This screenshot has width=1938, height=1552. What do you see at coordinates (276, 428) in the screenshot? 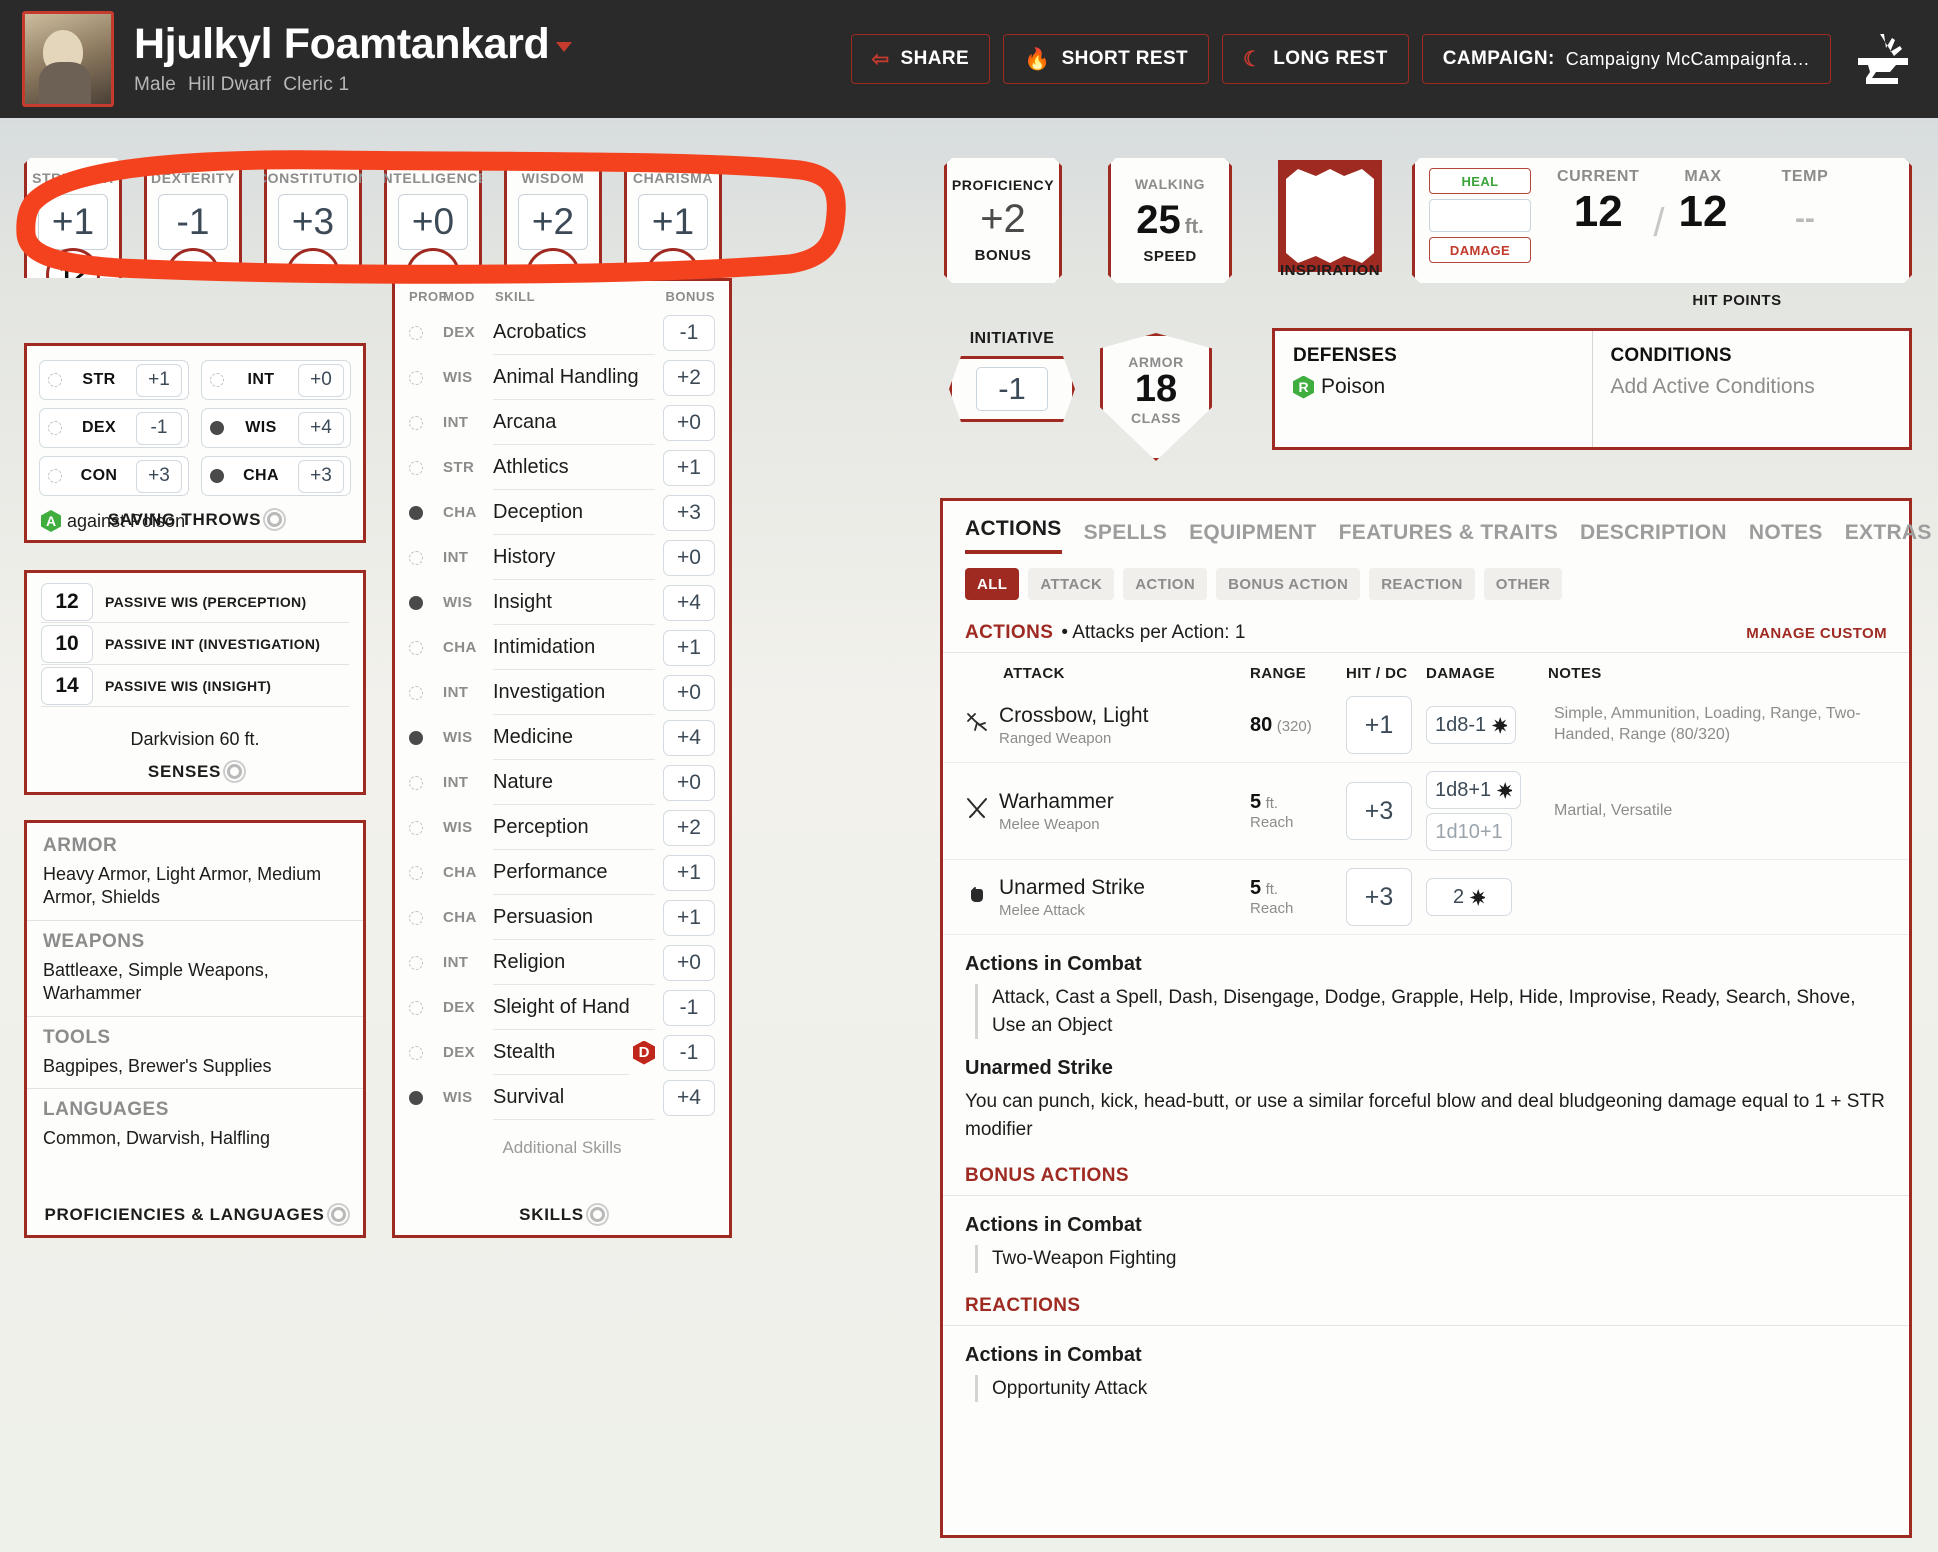
I see `saving-throw-wis: WIS +4` at bounding box center [276, 428].